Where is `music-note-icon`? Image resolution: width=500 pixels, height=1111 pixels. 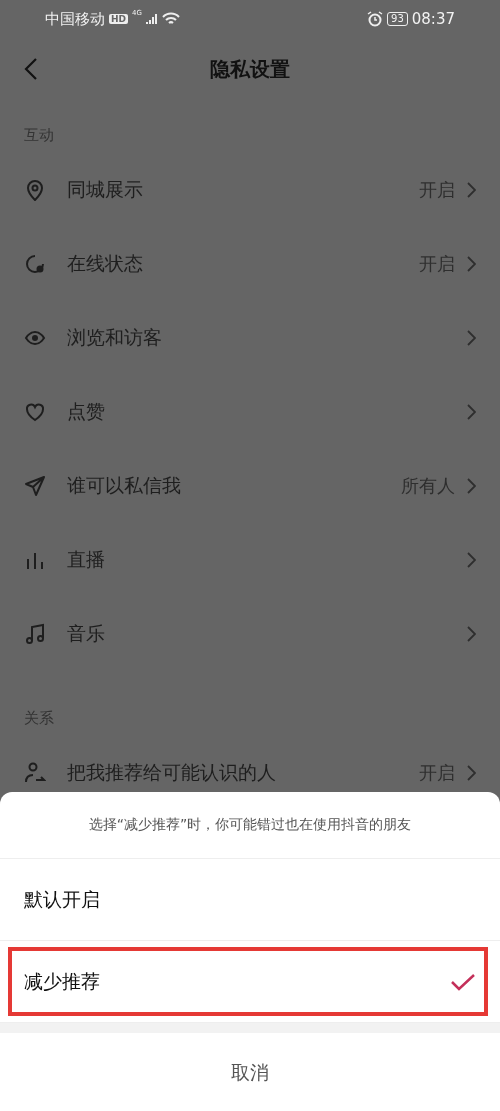
music-note-icon is located at coordinates (35, 634).